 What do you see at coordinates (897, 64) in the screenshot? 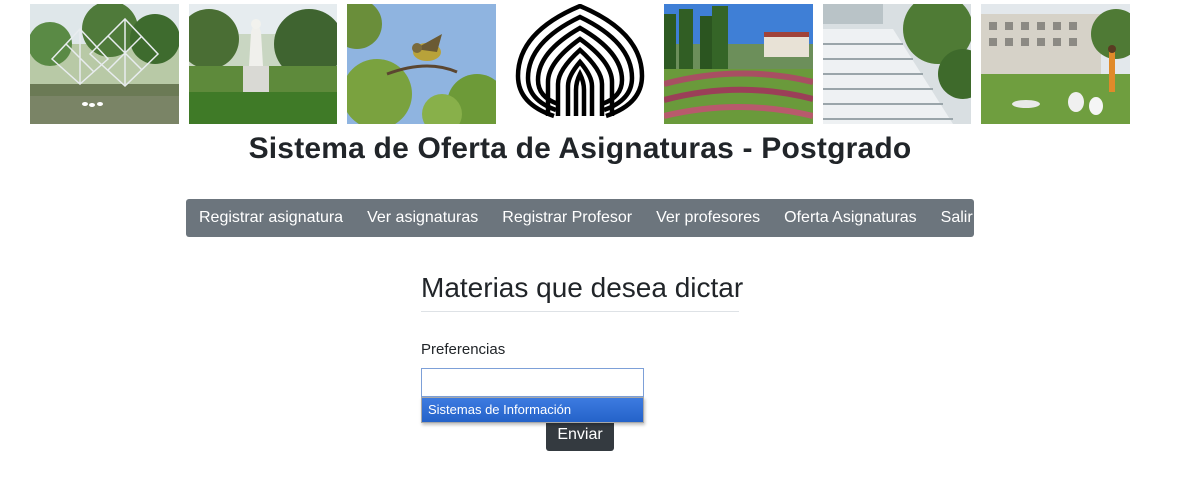
I see `waterfall-photo` at bounding box center [897, 64].